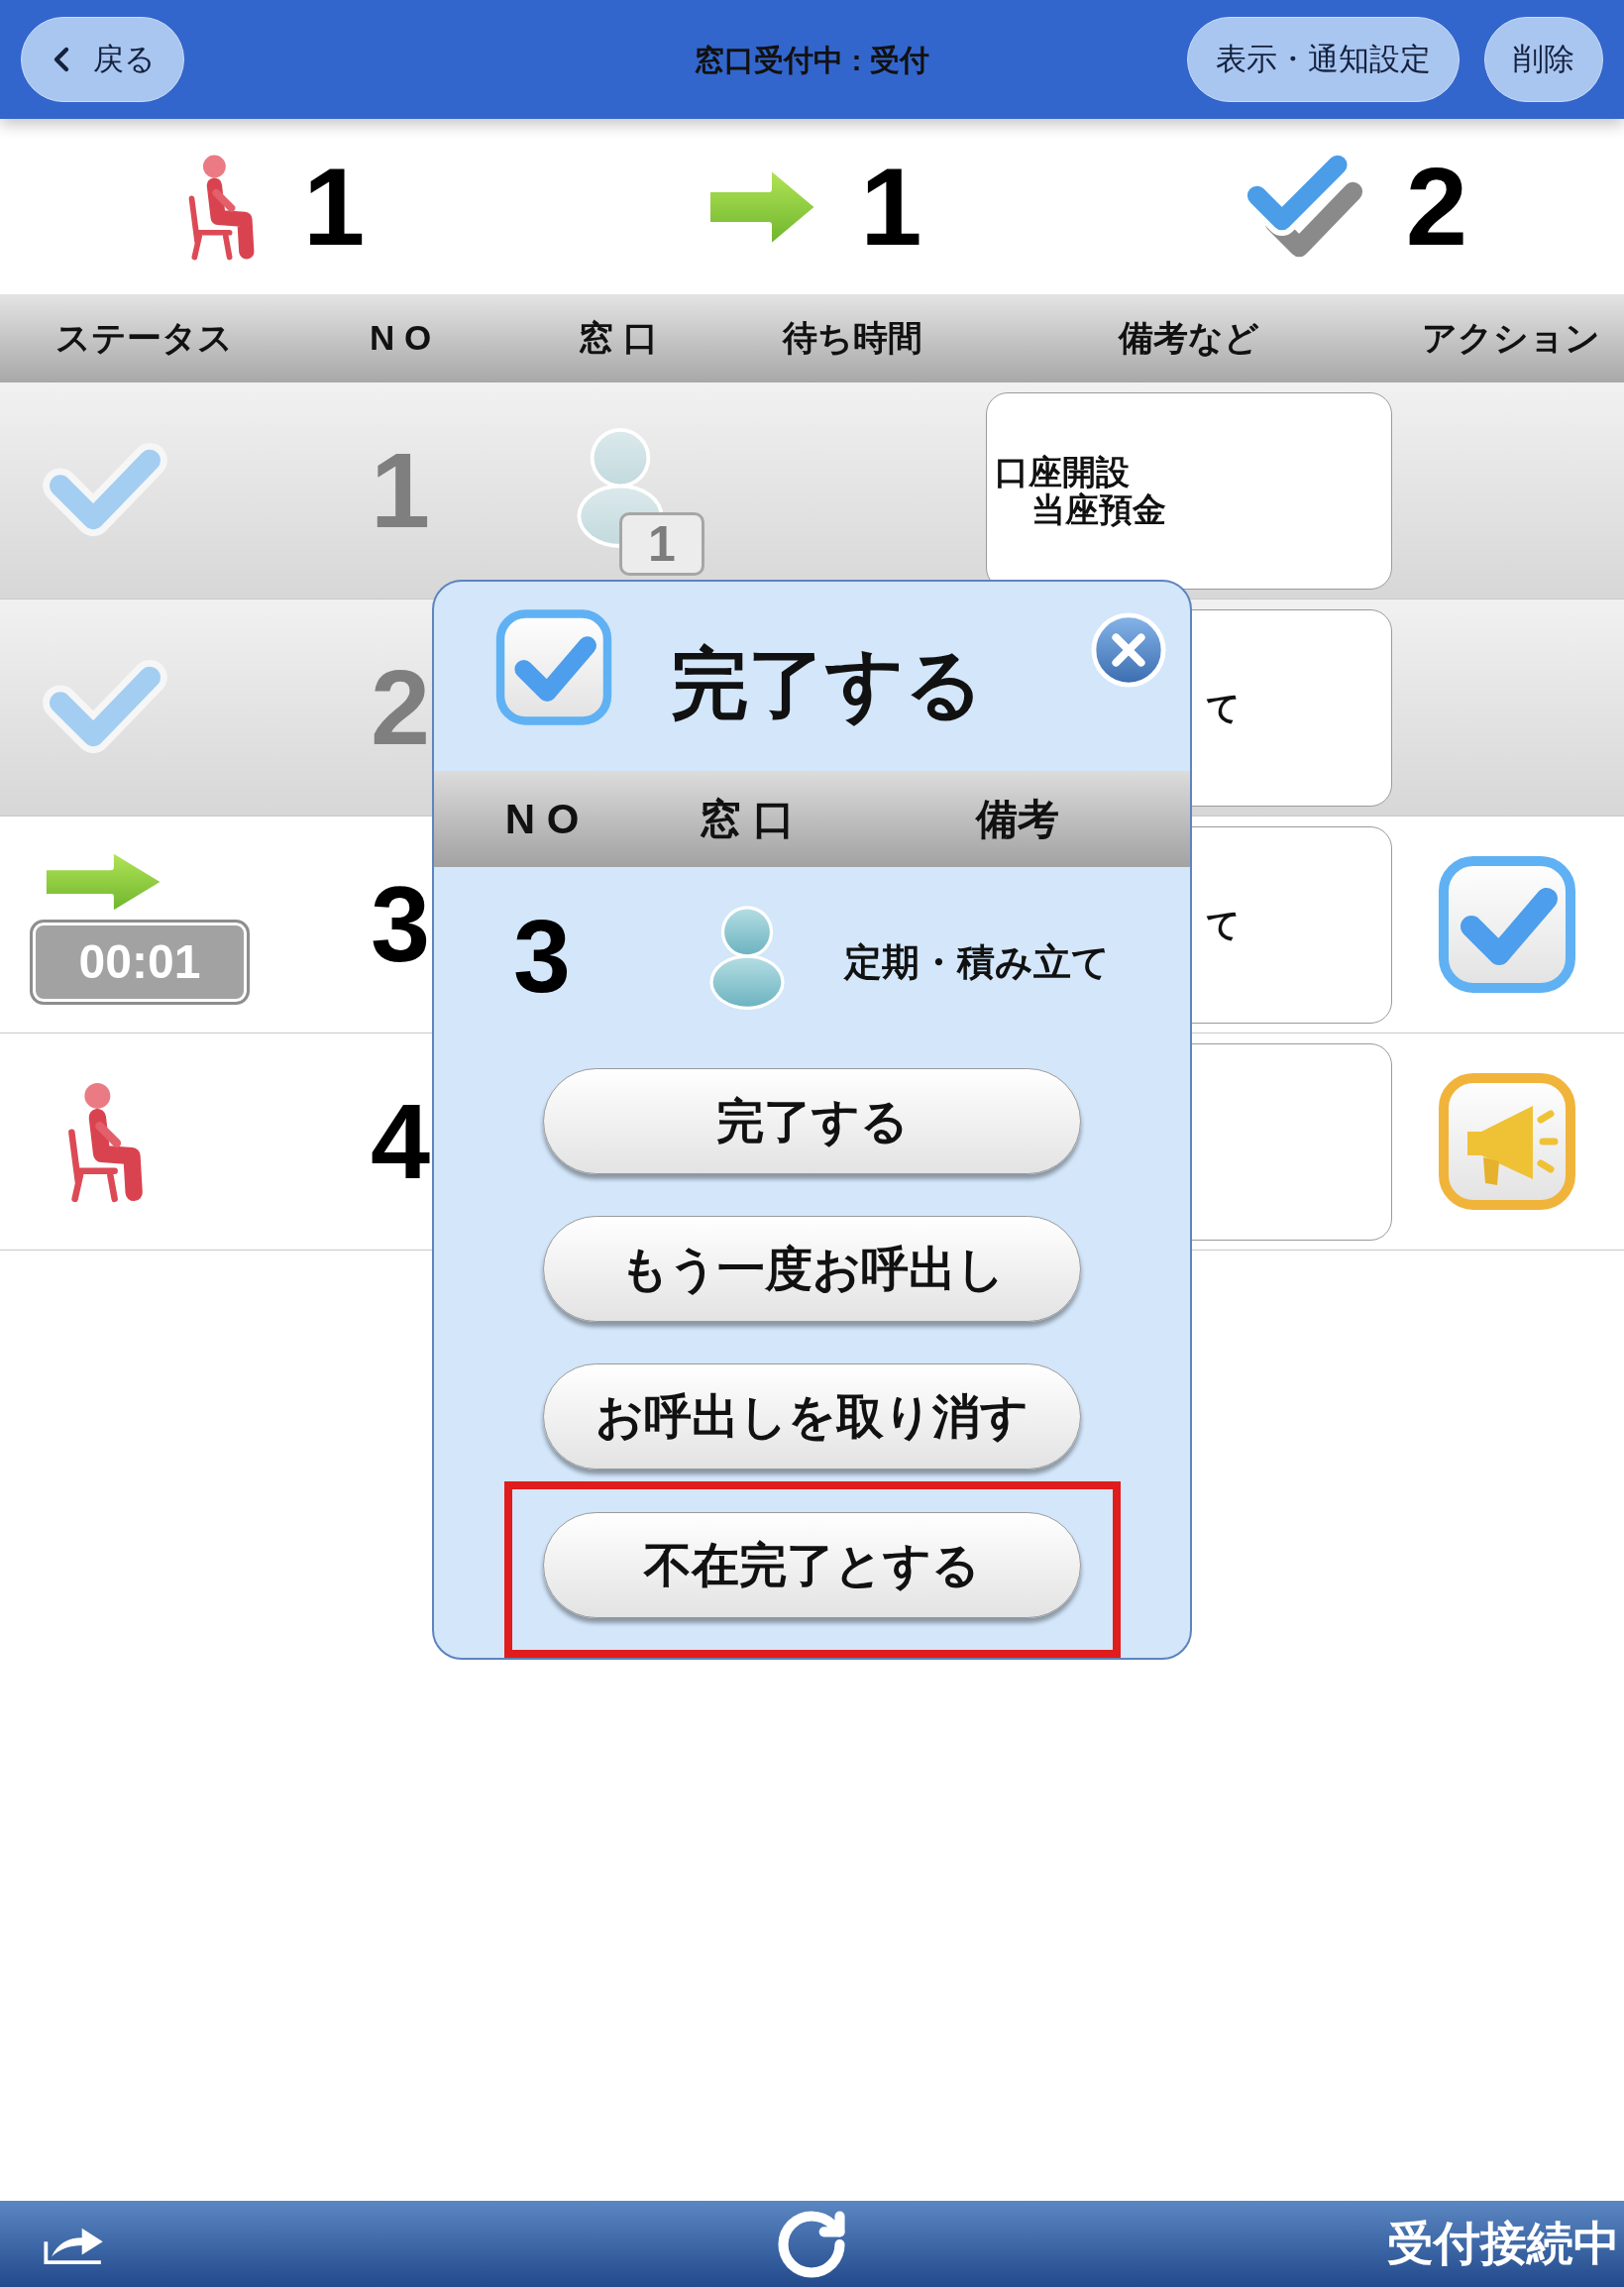 This screenshot has height=2287, width=1624. Describe the element at coordinates (1436, 207) in the screenshot. I see `count-label: 2` at that location.